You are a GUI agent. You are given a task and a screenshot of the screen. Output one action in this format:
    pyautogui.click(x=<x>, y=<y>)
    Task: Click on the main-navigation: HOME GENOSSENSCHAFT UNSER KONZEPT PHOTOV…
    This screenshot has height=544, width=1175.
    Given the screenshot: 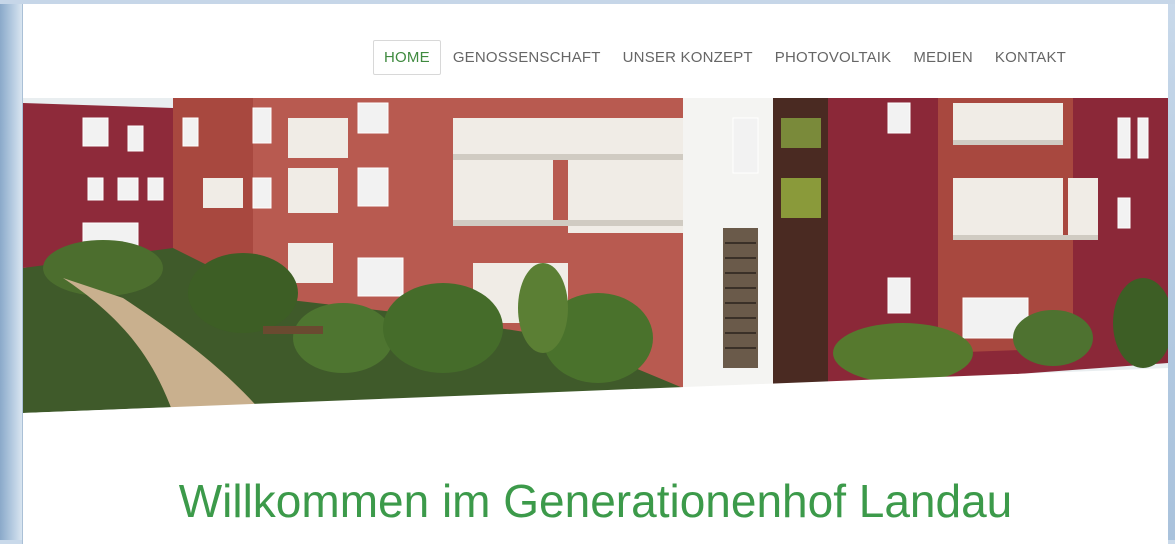 What is the action you would take?
    pyautogui.click(x=725, y=57)
    